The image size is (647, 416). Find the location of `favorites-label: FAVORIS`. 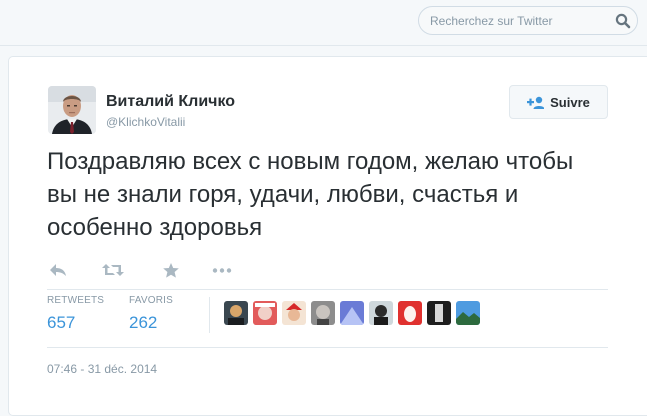

favorites-label: FAVORIS is located at coordinates (151, 300).